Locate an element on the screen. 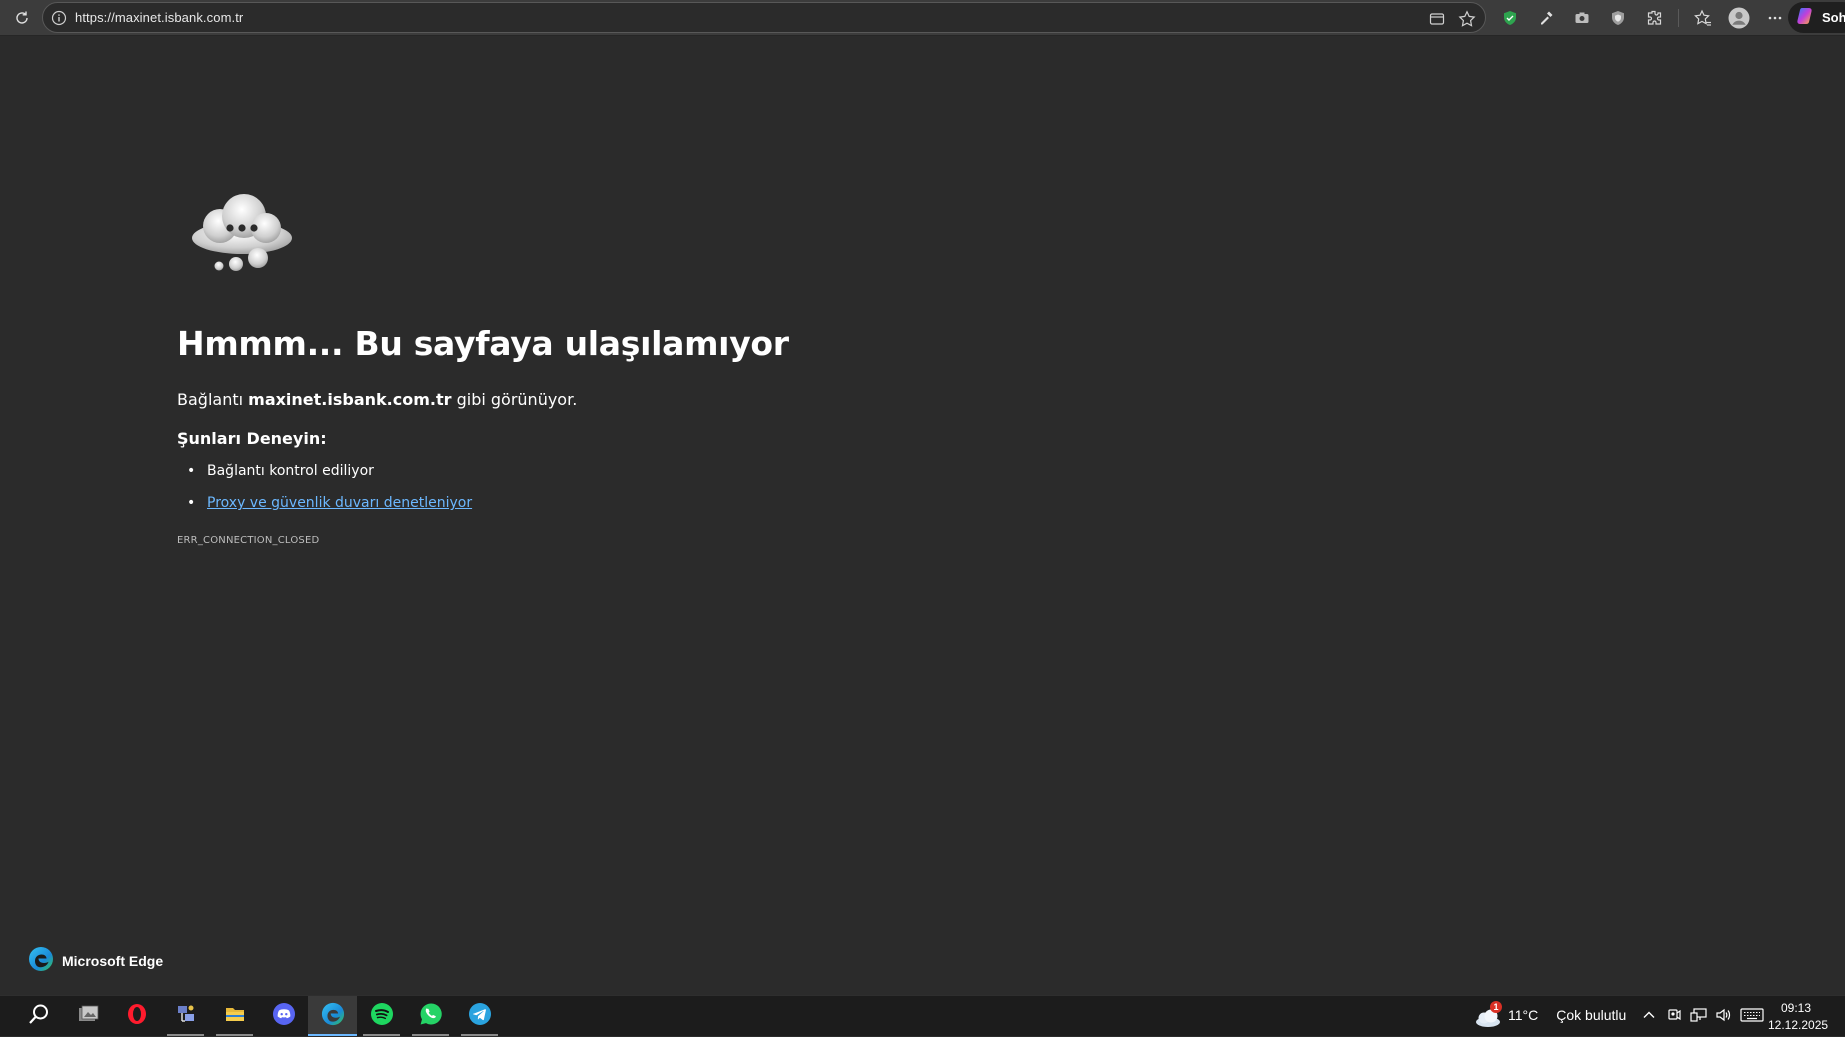 The width and height of the screenshot is (1845, 1037). shield-extension-icon is located at coordinates (1510, 18).